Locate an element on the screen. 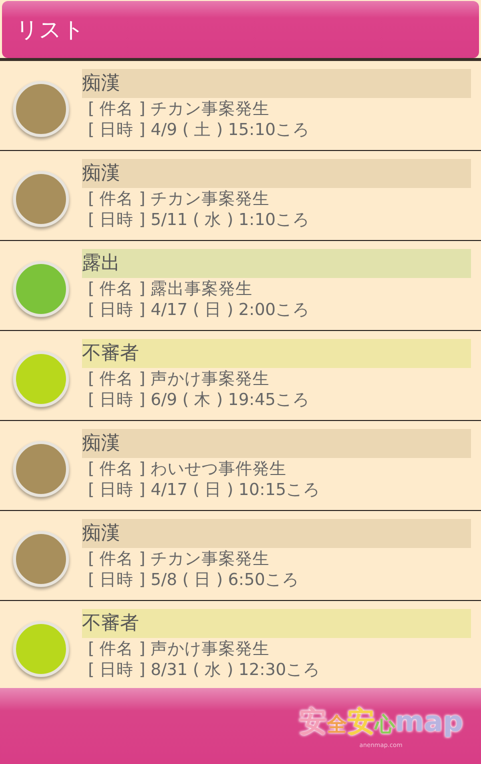 This screenshot has height=764, width=481. list-item: 痴漢 [ 件名 ] チカン事案発生 [ 日時 ] 4/9 ( 土 ) 15:10ころ is located at coordinates (240, 106).